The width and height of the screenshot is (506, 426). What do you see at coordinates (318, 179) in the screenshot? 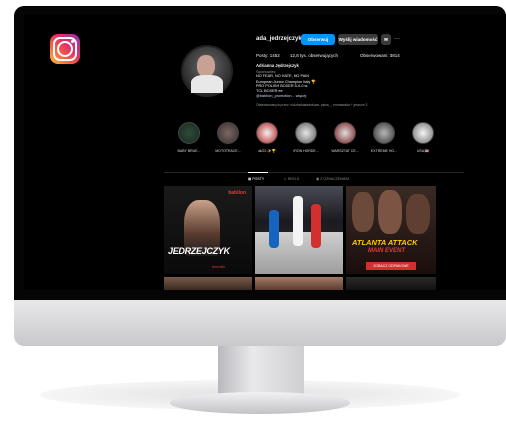
I see `tag-icon: ▣` at bounding box center [318, 179].